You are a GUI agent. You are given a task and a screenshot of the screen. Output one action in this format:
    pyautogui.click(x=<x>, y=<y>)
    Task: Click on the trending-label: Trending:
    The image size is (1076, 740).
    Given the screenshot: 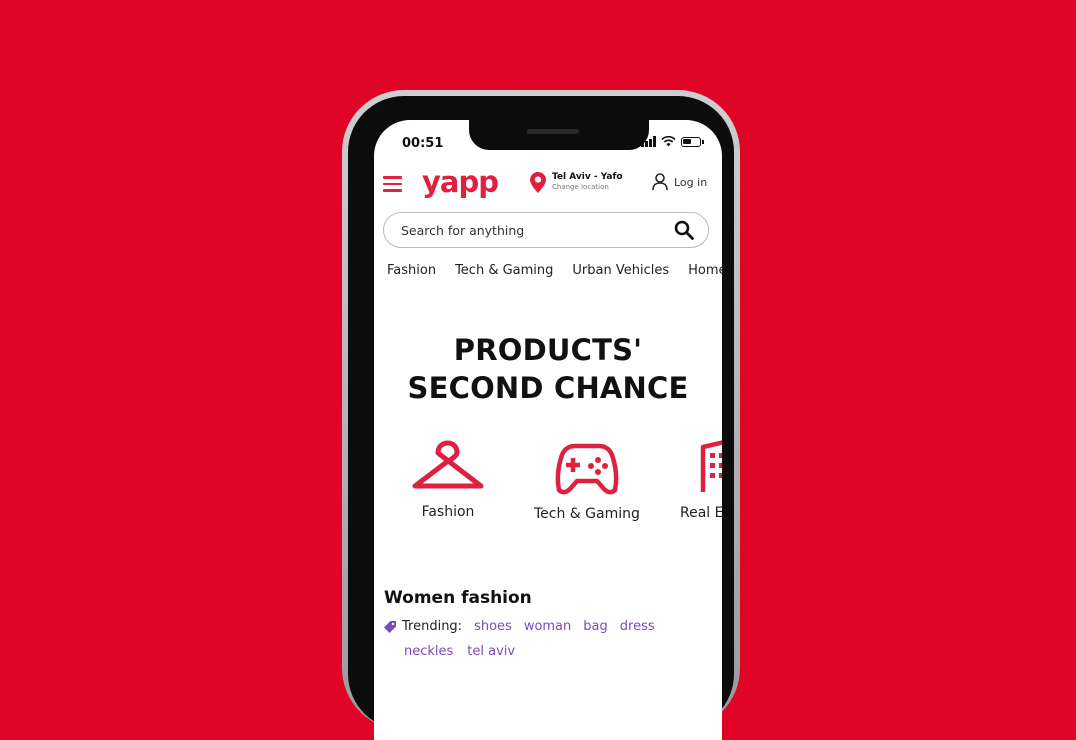 What is the action you would take?
    pyautogui.click(x=432, y=626)
    